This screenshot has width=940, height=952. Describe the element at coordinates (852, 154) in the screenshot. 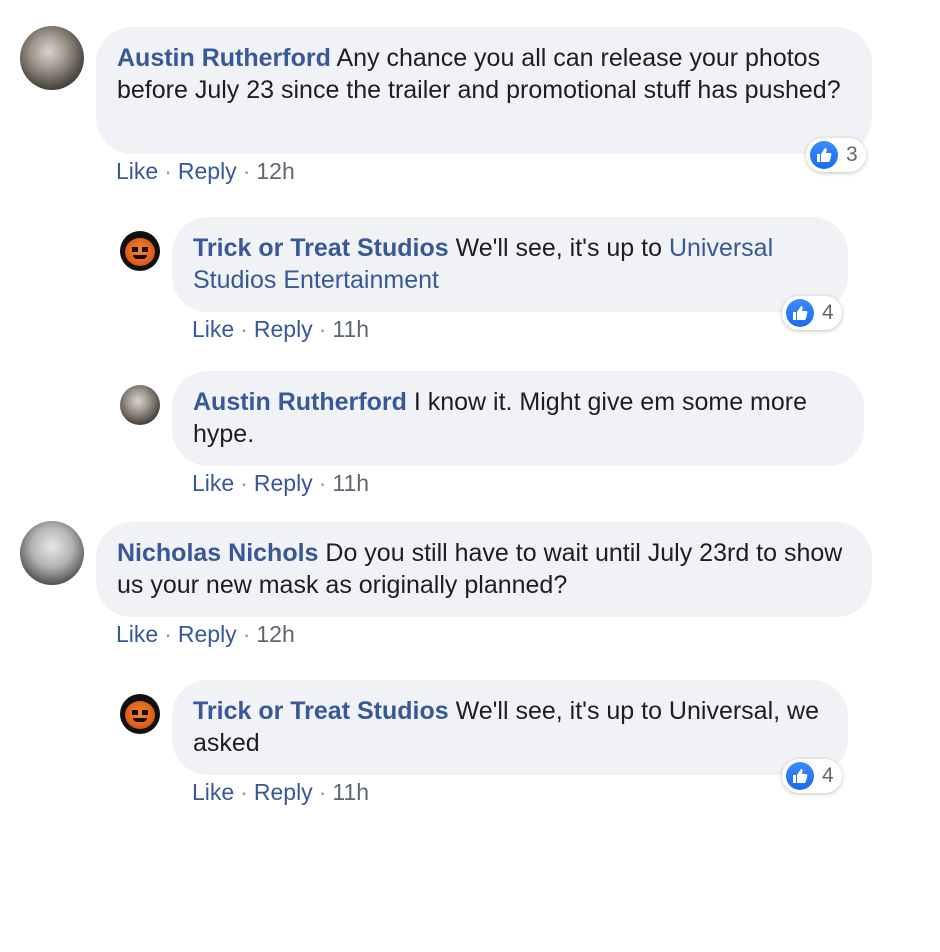

I see `reaction-number: 3` at that location.